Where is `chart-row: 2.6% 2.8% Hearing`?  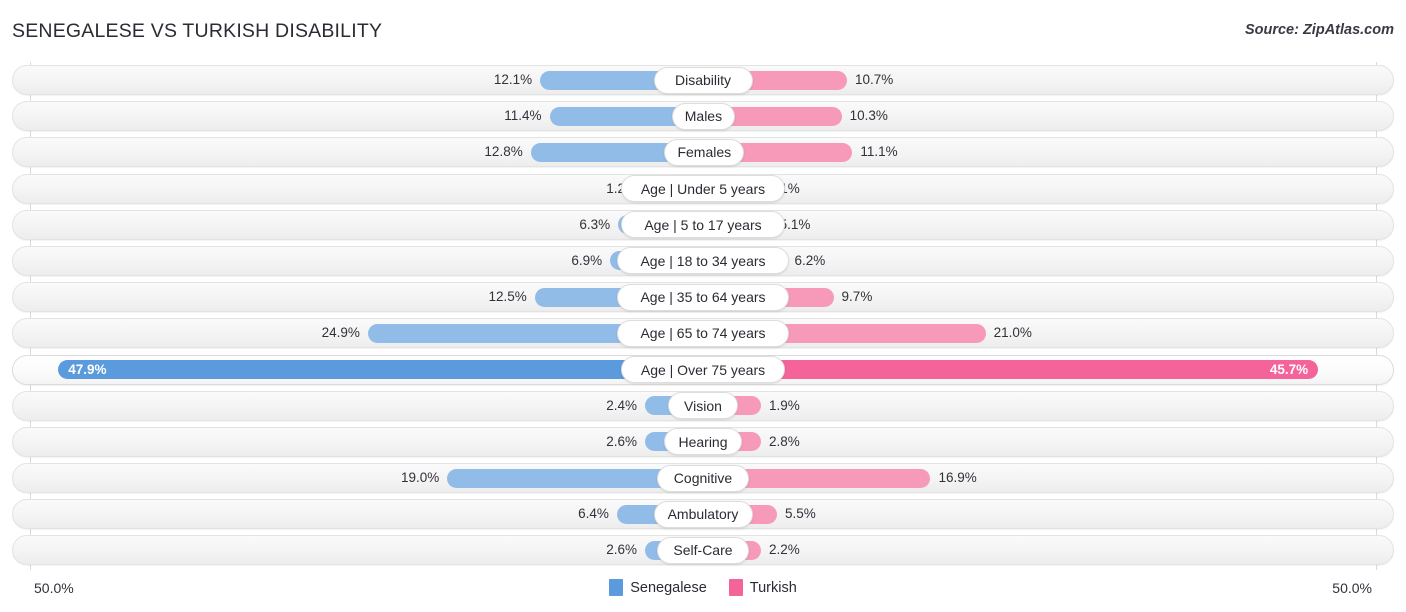 chart-row: 2.6% 2.8% Hearing is located at coordinates (703, 442).